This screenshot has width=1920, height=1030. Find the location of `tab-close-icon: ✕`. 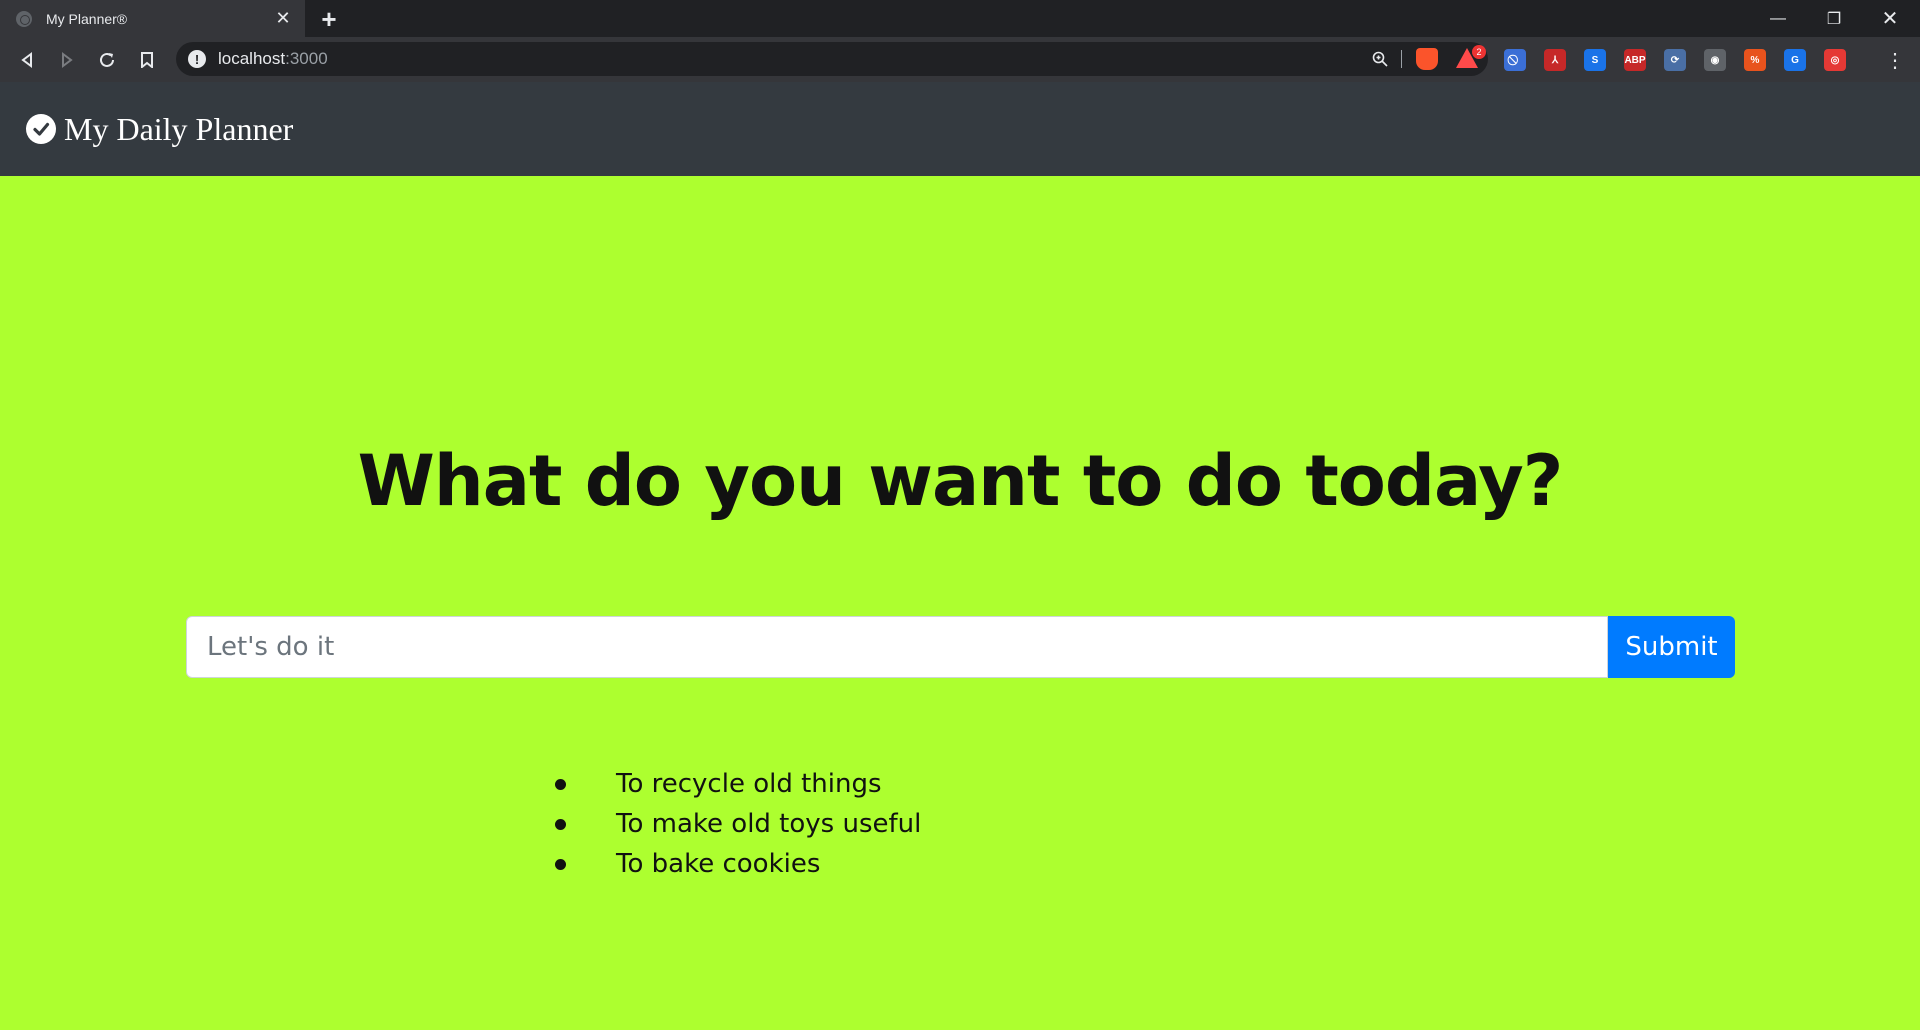

tab-close-icon: ✕ is located at coordinates (283, 19).